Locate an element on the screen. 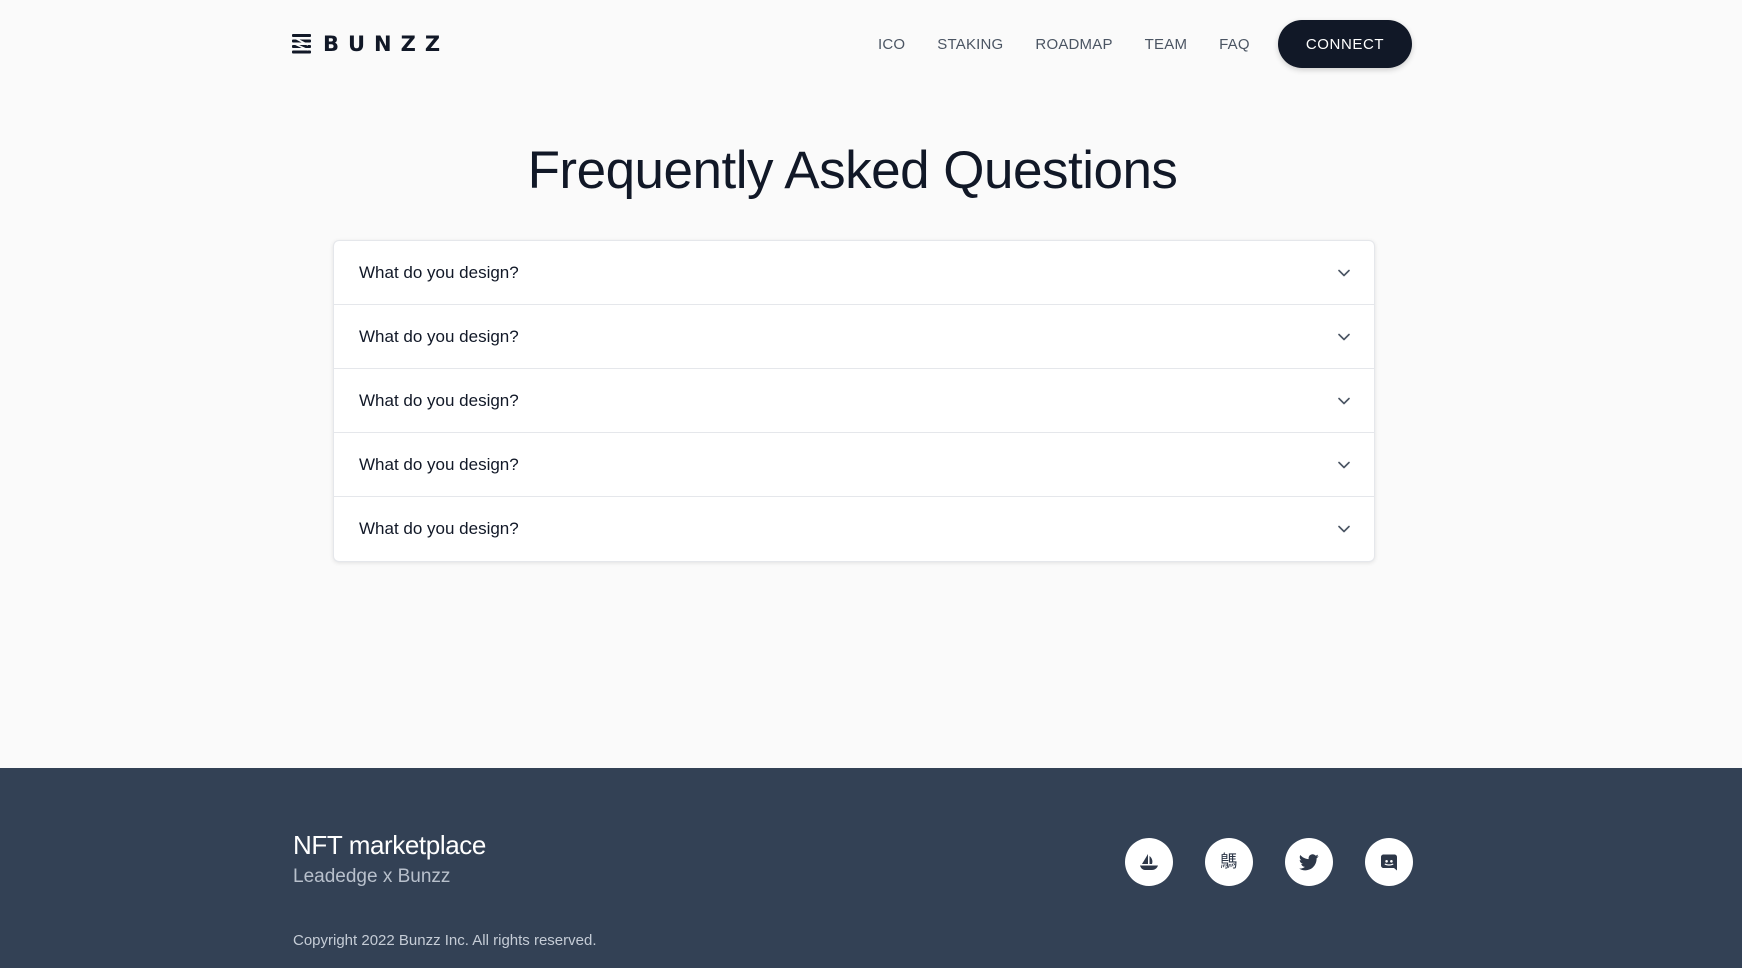 The height and width of the screenshot is (968, 1742). opensea-boat-icon is located at coordinates (1149, 862).